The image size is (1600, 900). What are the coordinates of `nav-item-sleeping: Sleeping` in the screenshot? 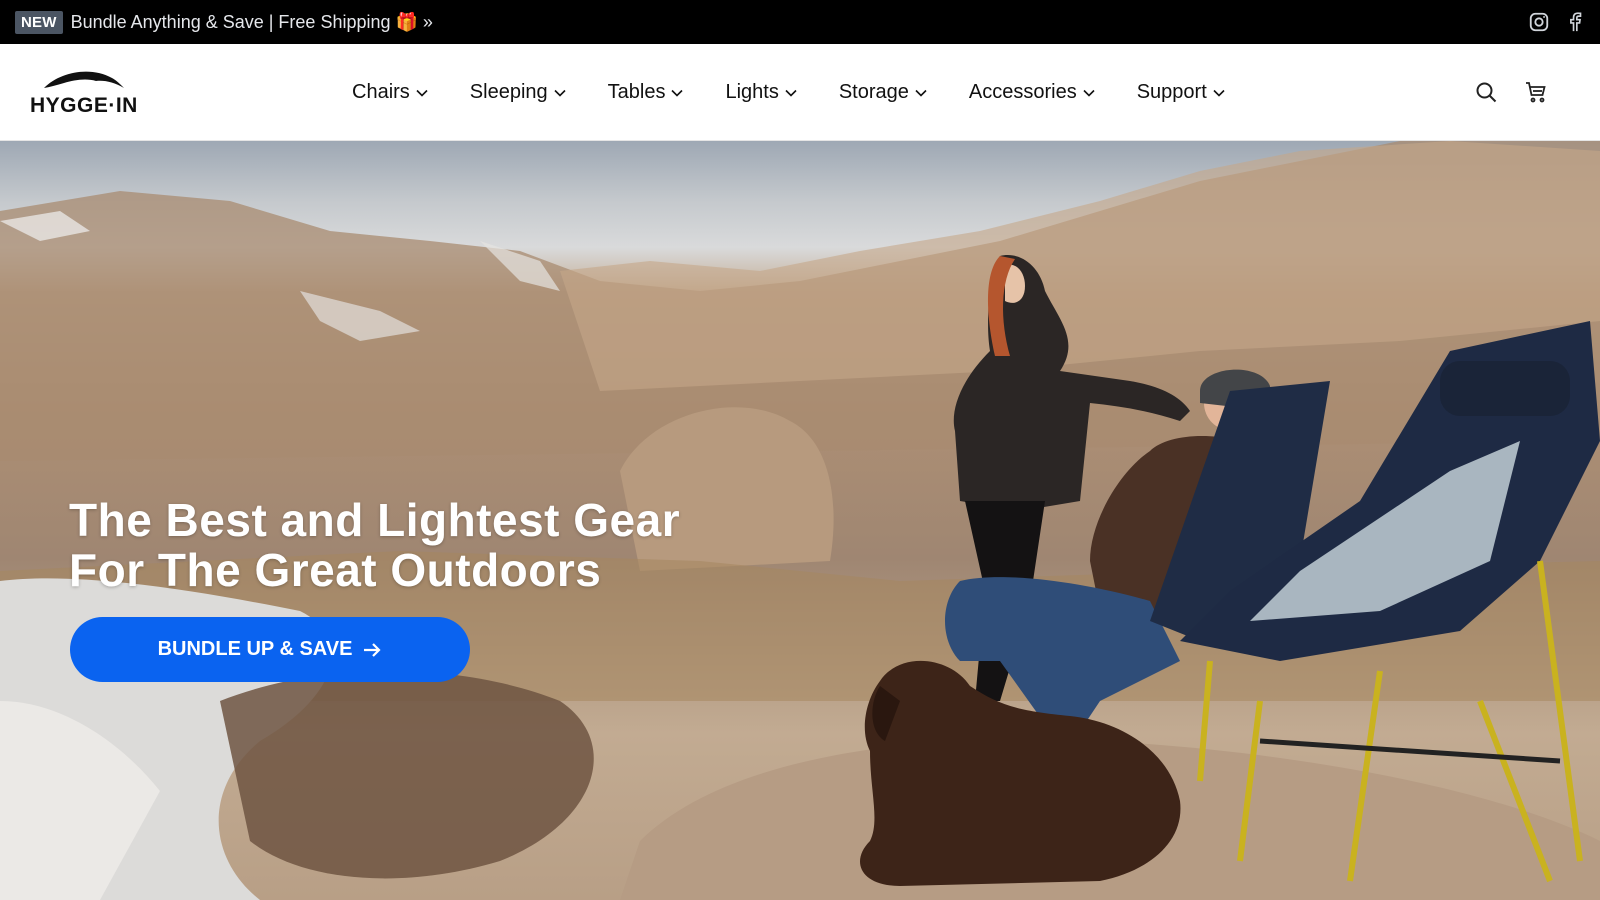 It's located at (518, 92).